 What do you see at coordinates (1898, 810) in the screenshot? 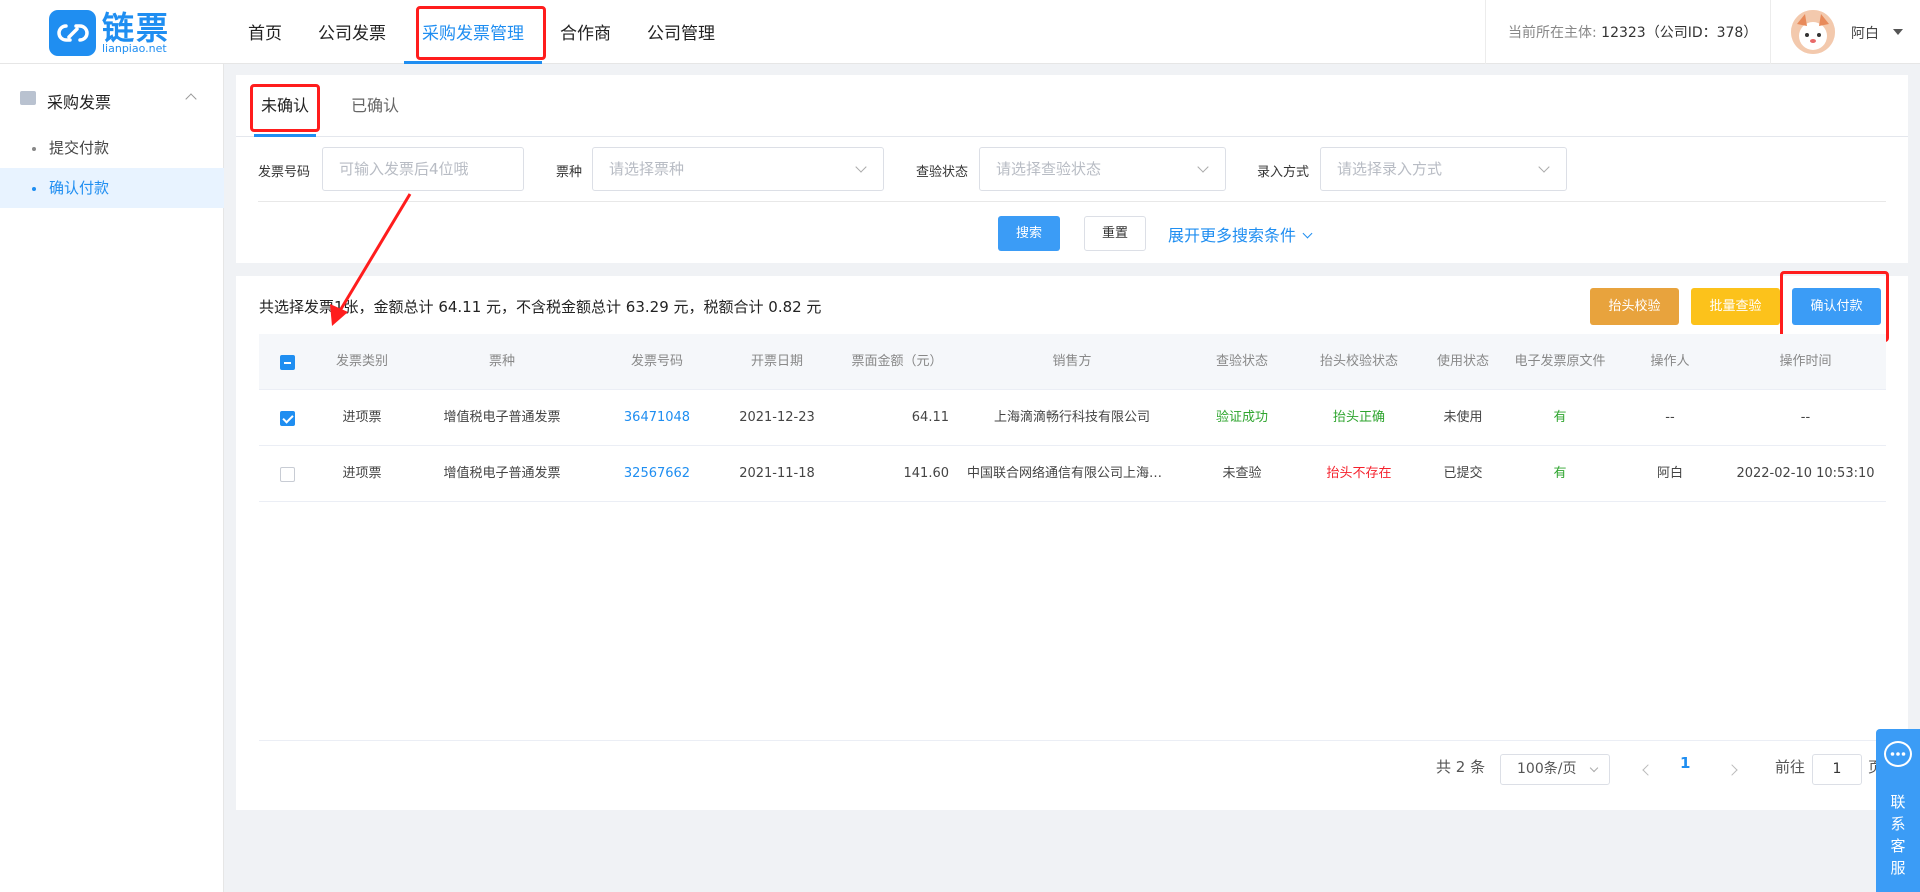
I see `contact-service-button: 联系客服` at bounding box center [1898, 810].